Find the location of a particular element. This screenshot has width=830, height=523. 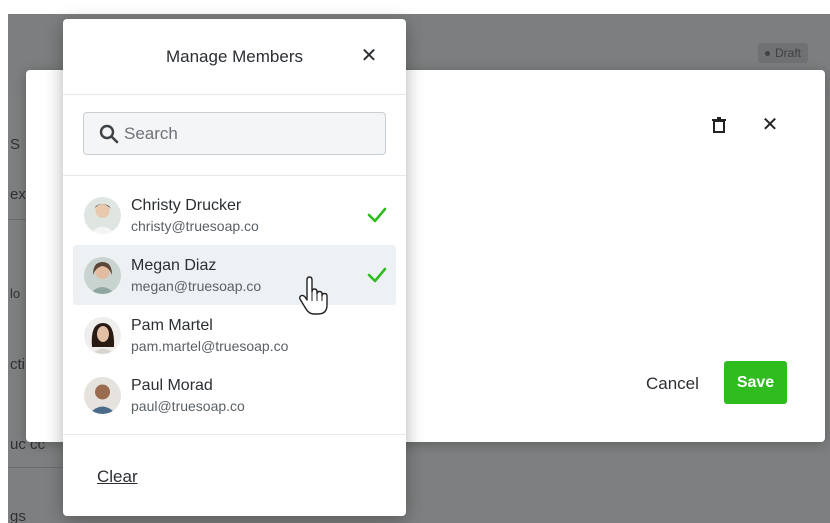

trash-icon is located at coordinates (719, 125).